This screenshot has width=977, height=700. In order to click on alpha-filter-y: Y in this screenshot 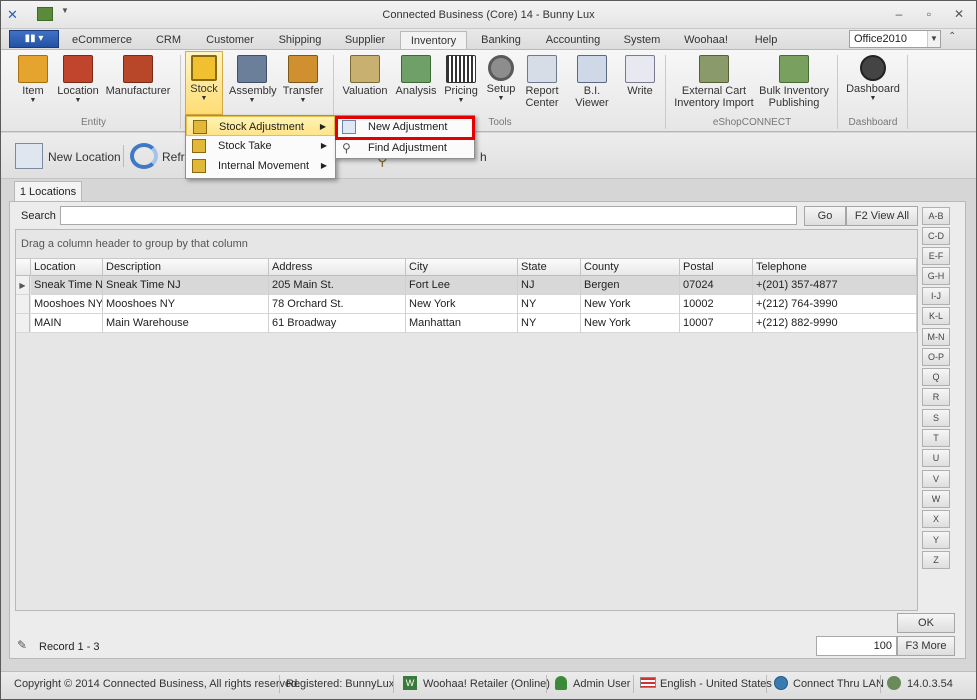, I will do `click(936, 540)`.